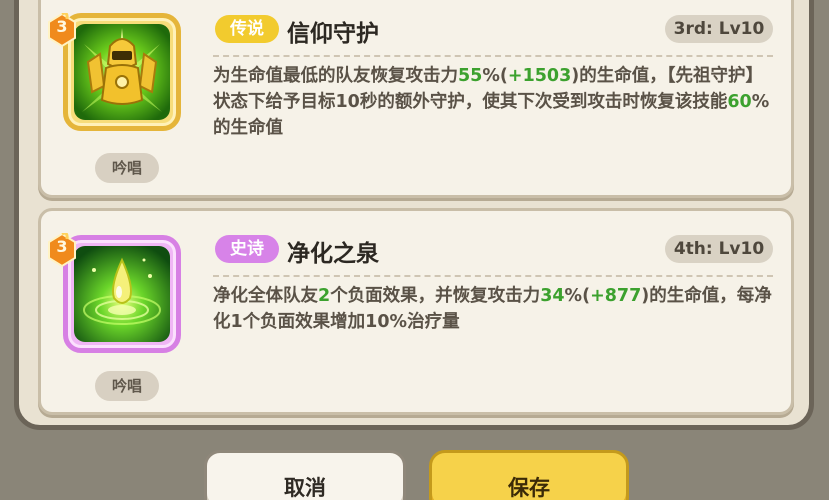 This screenshot has height=500, width=829. Describe the element at coordinates (719, 29) in the screenshot. I see `skill-level: 3rd: Lv10` at that location.